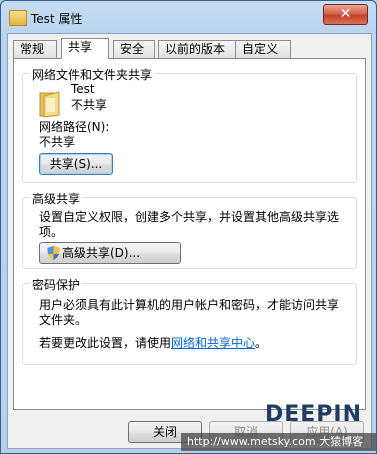 The width and height of the screenshot is (377, 454). Describe the element at coordinates (83, 89) in the screenshot. I see `folder-name: Test` at that location.